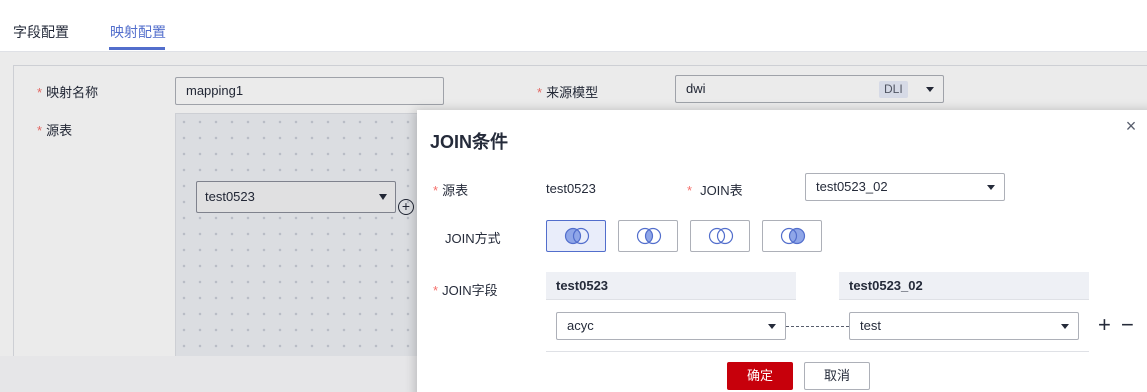 Image resolution: width=1147 pixels, height=392 pixels. Describe the element at coordinates (870, 325) in the screenshot. I see `right-field-value: test` at that location.